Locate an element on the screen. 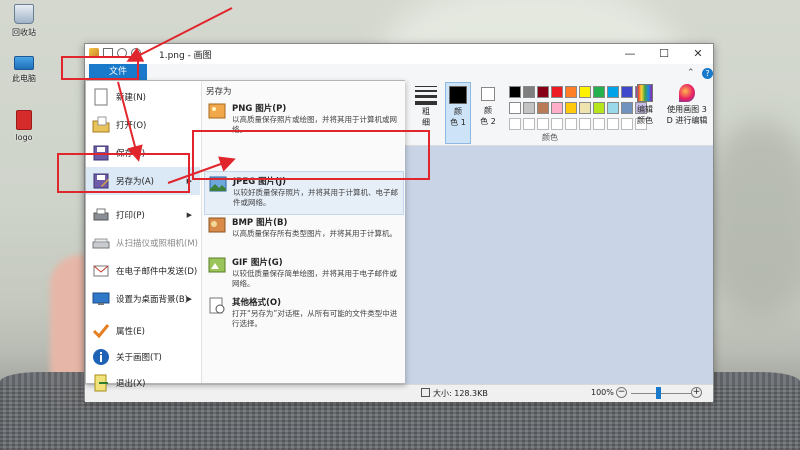  menu-item-email: 在电子邮件中发送(D) is located at coordinates (143, 271).